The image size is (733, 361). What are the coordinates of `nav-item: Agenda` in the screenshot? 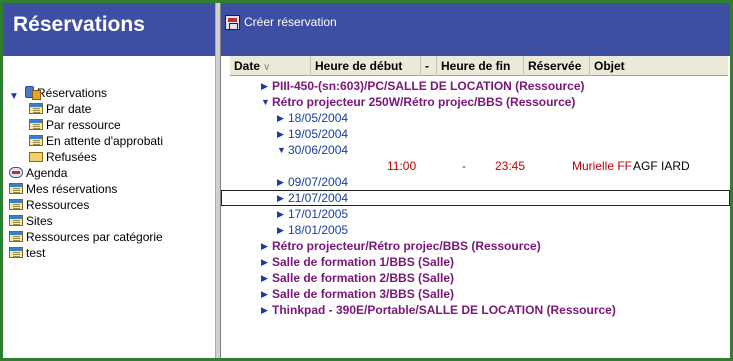 It's located at (109, 173).